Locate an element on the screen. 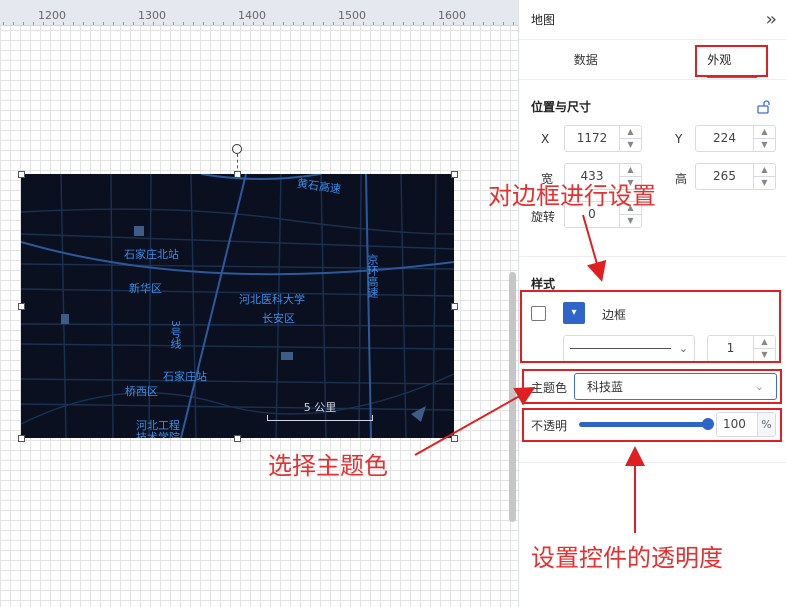  height-input: 265 ▲ ▼ is located at coordinates (735, 176).